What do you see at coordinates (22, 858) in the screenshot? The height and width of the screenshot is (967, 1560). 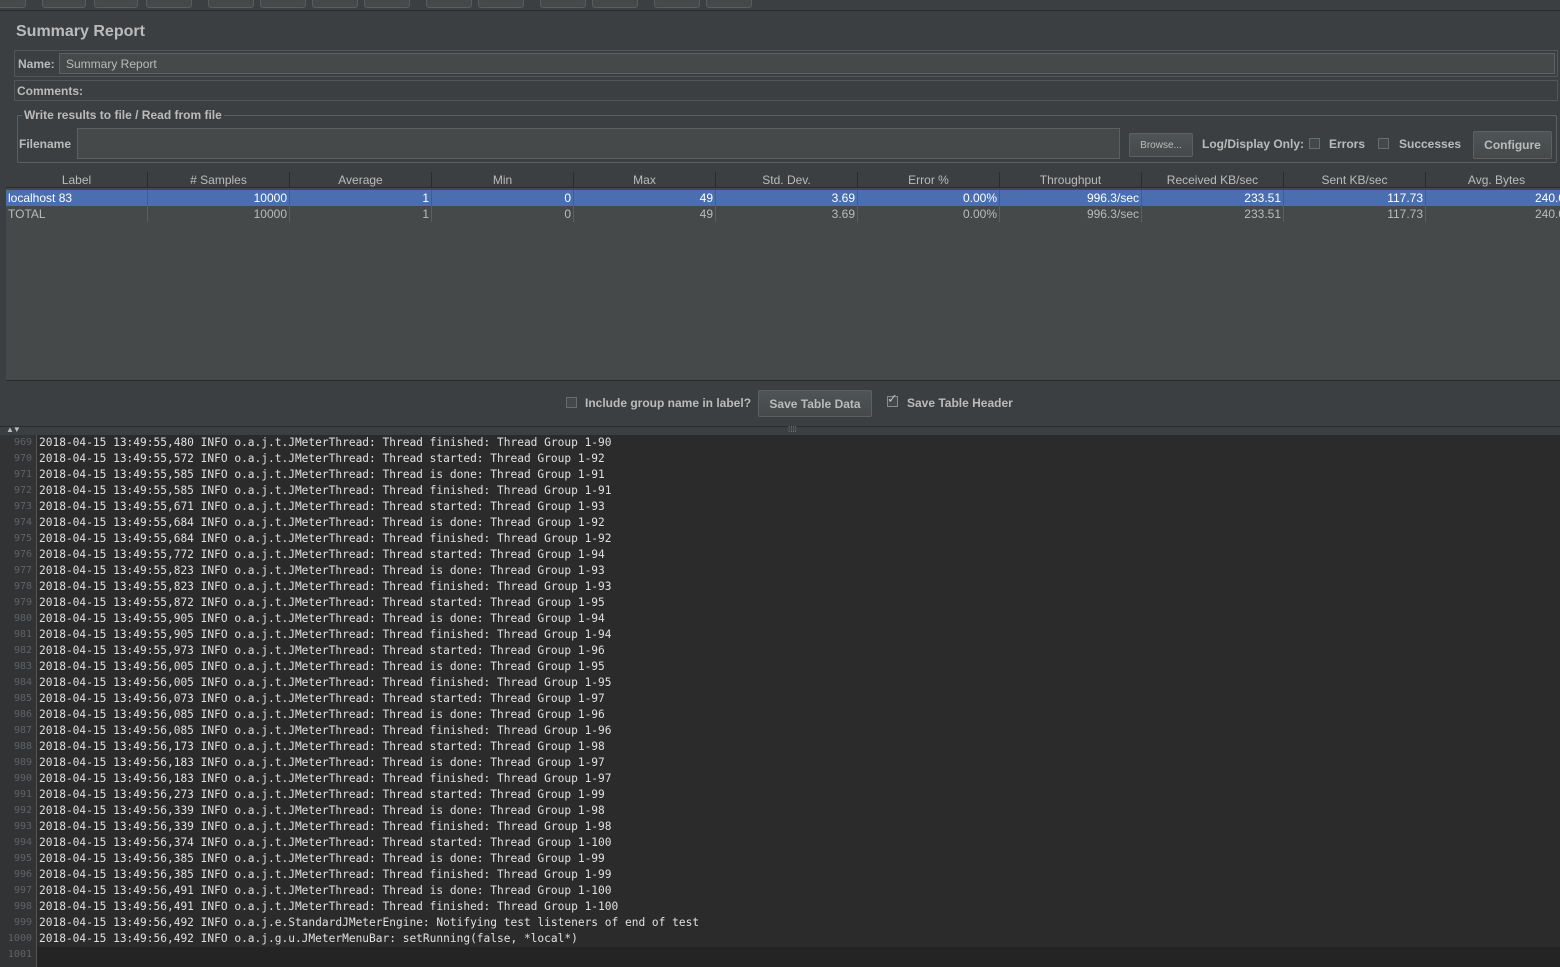 I see `line-number: 995` at bounding box center [22, 858].